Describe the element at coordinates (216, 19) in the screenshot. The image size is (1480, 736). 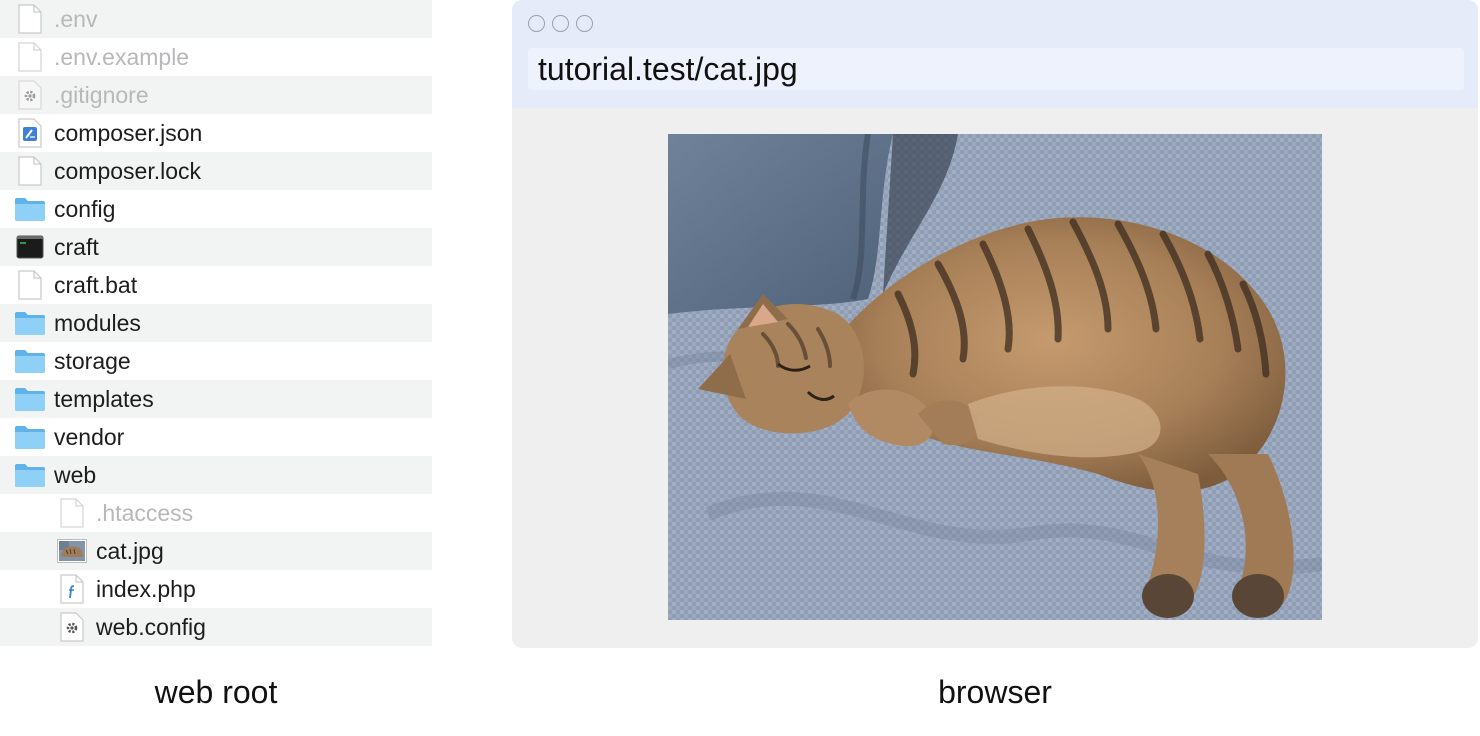
I see `file-row-env: .env` at that location.